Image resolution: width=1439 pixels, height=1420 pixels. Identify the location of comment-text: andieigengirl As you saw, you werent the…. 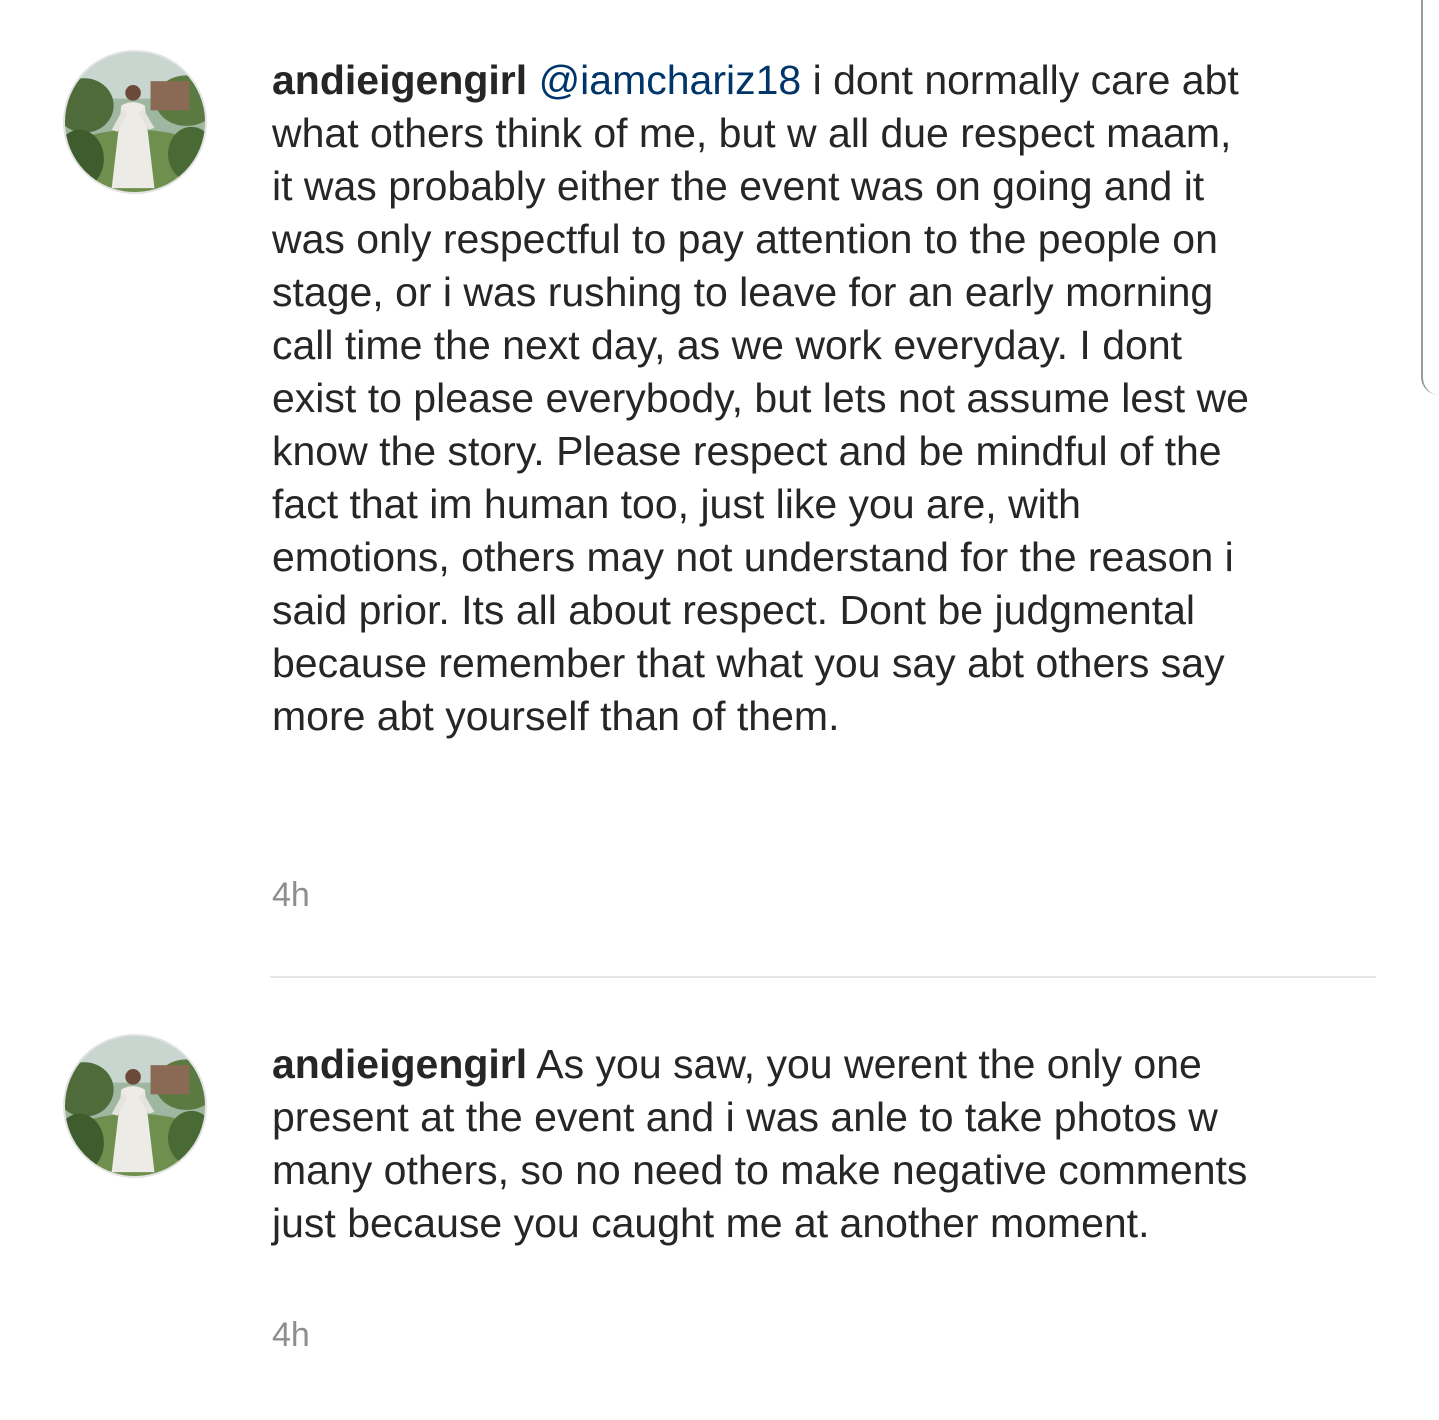
(767, 1144).